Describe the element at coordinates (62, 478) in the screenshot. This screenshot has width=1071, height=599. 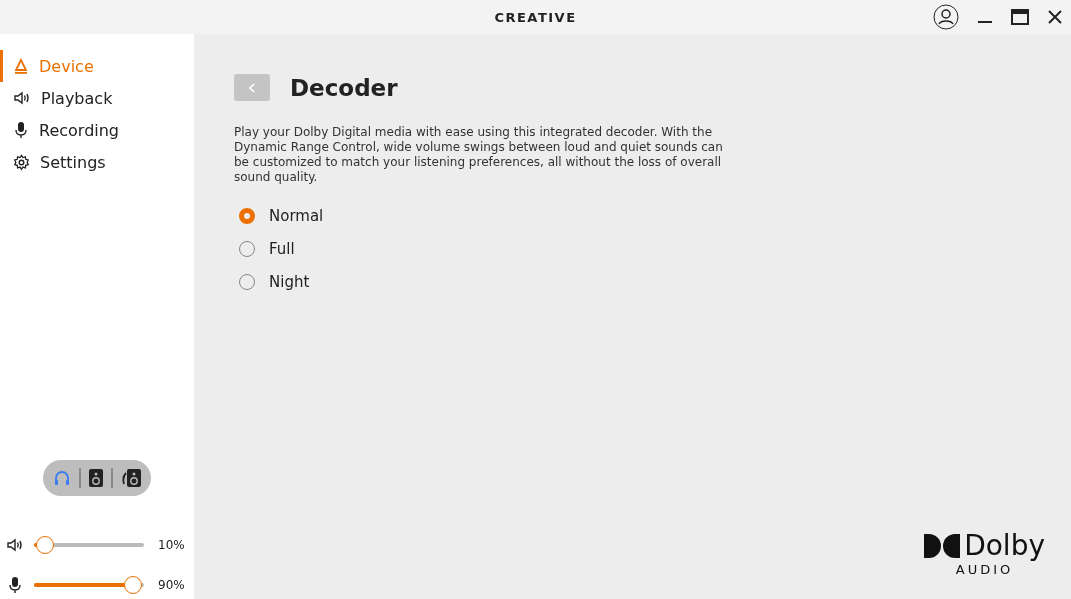
I see `headphones-icon` at that location.